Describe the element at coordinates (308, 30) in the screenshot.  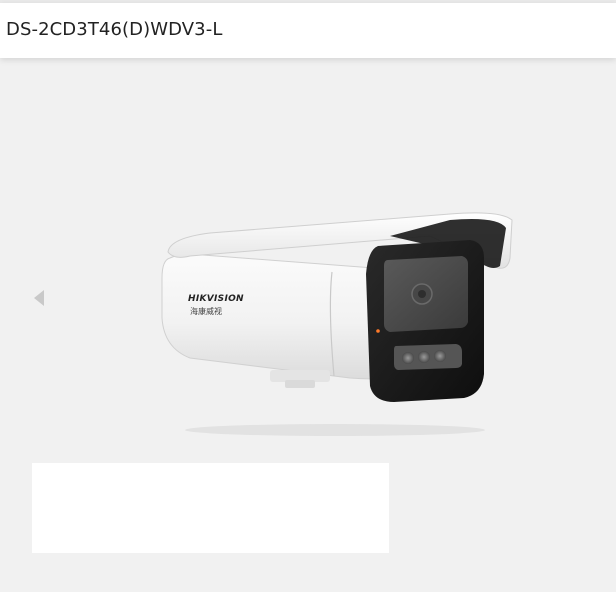
I see `page-header: DS-2CD3T46(D)WDV3-L` at that location.